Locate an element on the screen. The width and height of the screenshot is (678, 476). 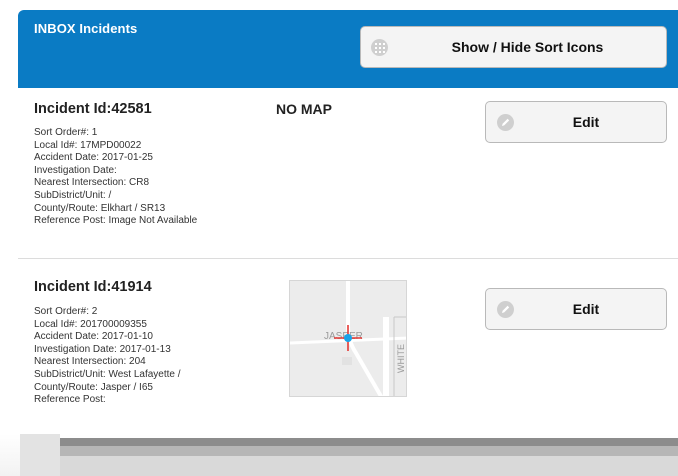
detail-investigation-date: Investigation Date: is located at coordinates (75, 170).